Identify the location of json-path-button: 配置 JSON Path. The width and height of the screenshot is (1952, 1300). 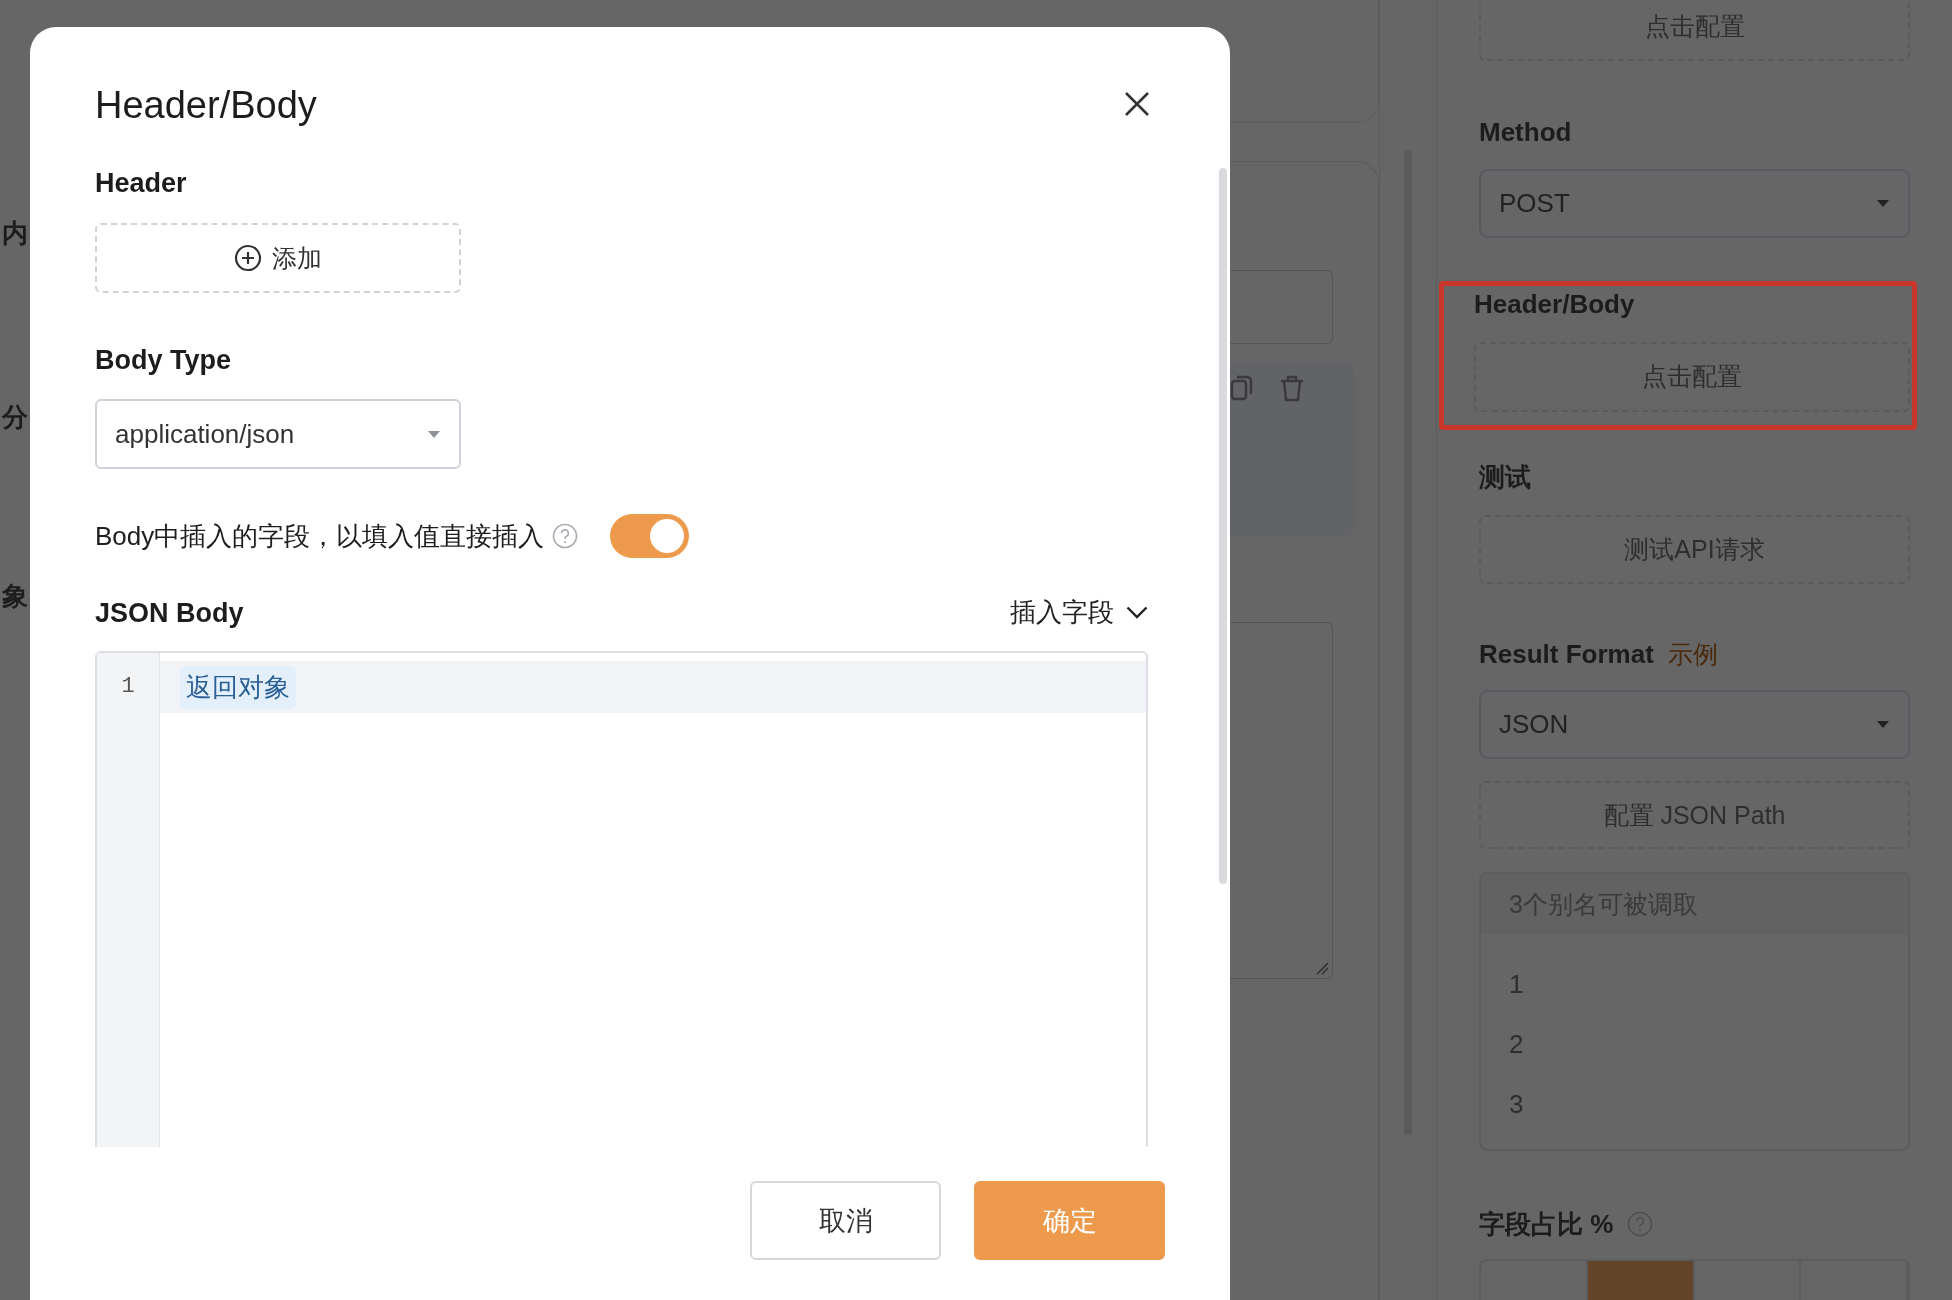
(1694, 815).